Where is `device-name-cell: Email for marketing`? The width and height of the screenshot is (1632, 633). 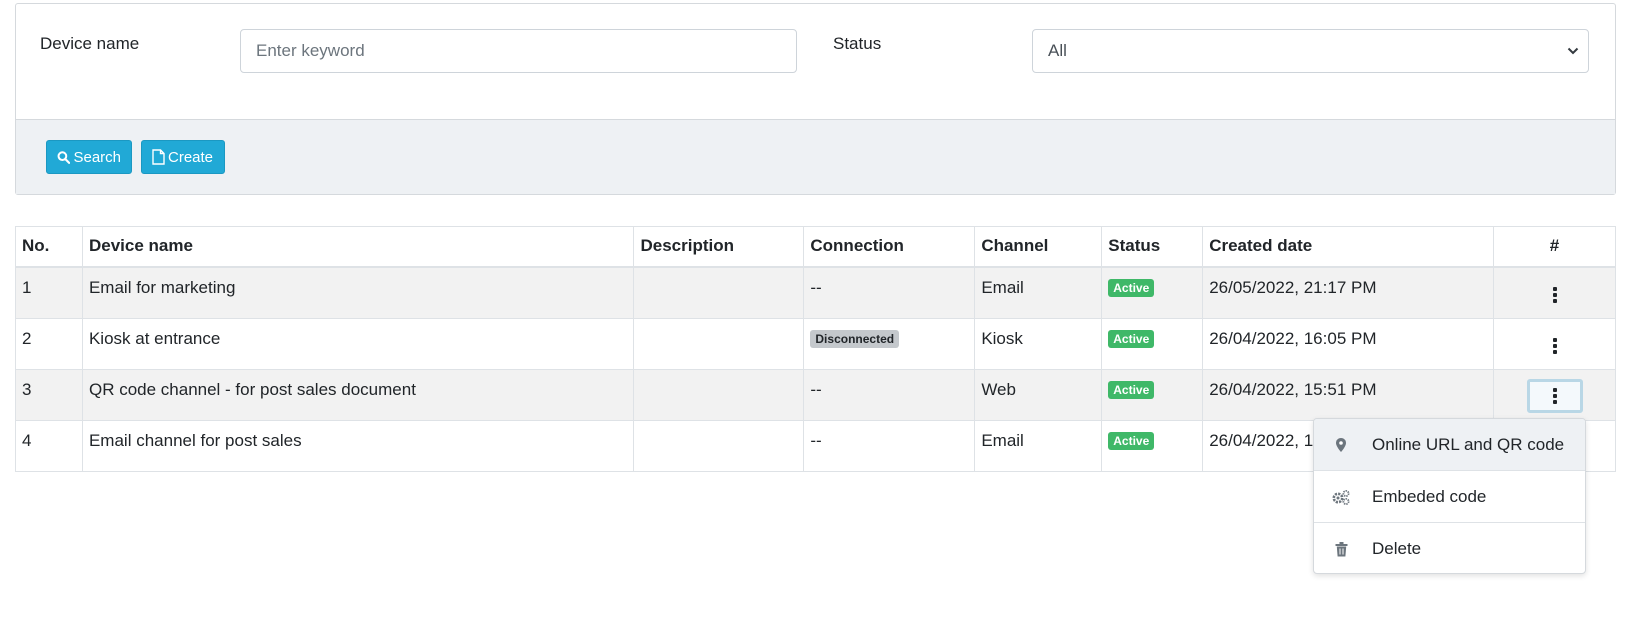
device-name-cell: Email for marketing is located at coordinates (358, 292).